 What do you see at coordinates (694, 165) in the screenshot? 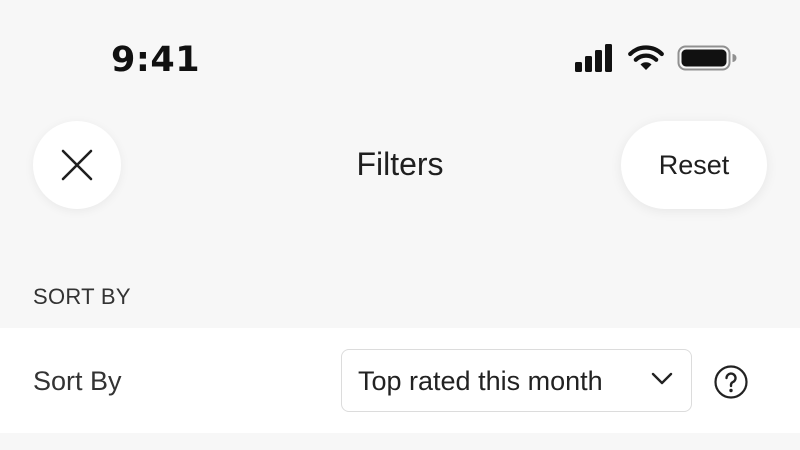
I see `reset-button: Reset` at bounding box center [694, 165].